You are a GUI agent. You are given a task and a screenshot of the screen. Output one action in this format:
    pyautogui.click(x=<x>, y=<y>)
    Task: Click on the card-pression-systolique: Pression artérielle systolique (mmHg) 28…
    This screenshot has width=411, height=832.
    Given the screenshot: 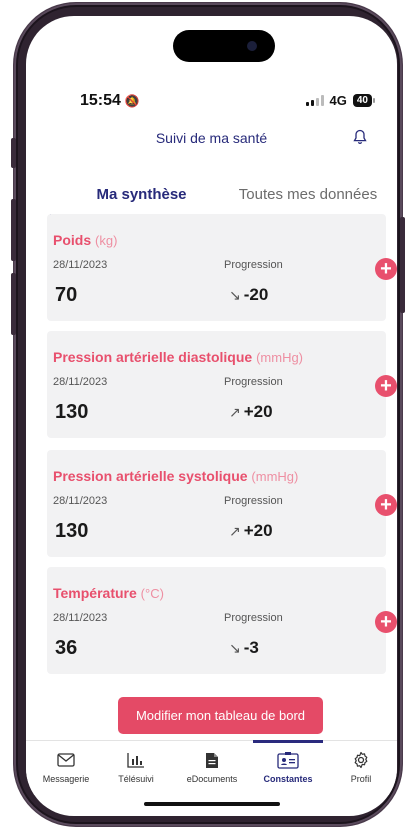 What is the action you would take?
    pyautogui.click(x=222, y=503)
    